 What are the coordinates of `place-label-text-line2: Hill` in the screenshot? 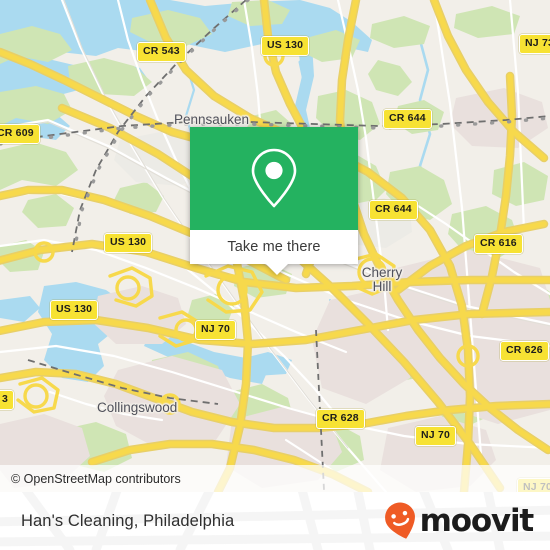 It's located at (382, 287).